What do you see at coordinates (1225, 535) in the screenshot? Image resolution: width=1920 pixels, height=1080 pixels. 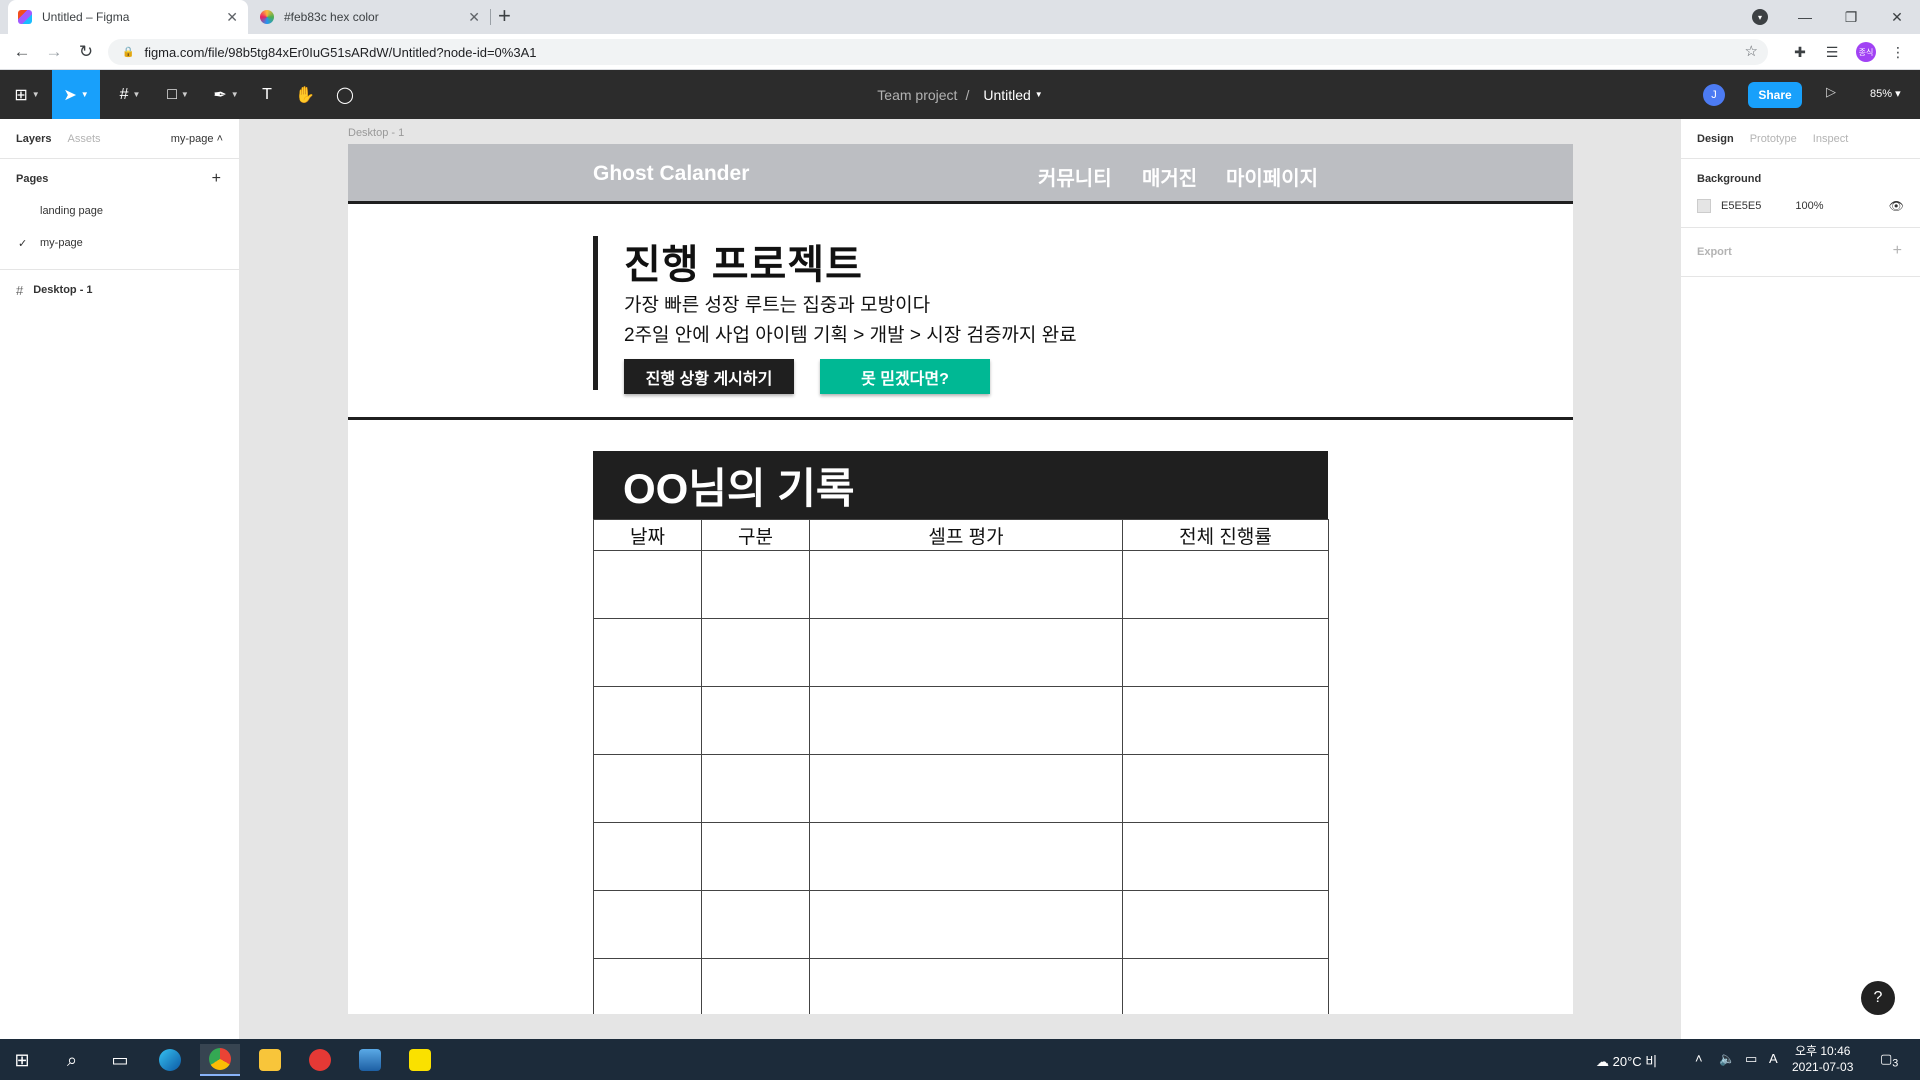 I see `column-header-progress: 전체 진행률` at bounding box center [1225, 535].